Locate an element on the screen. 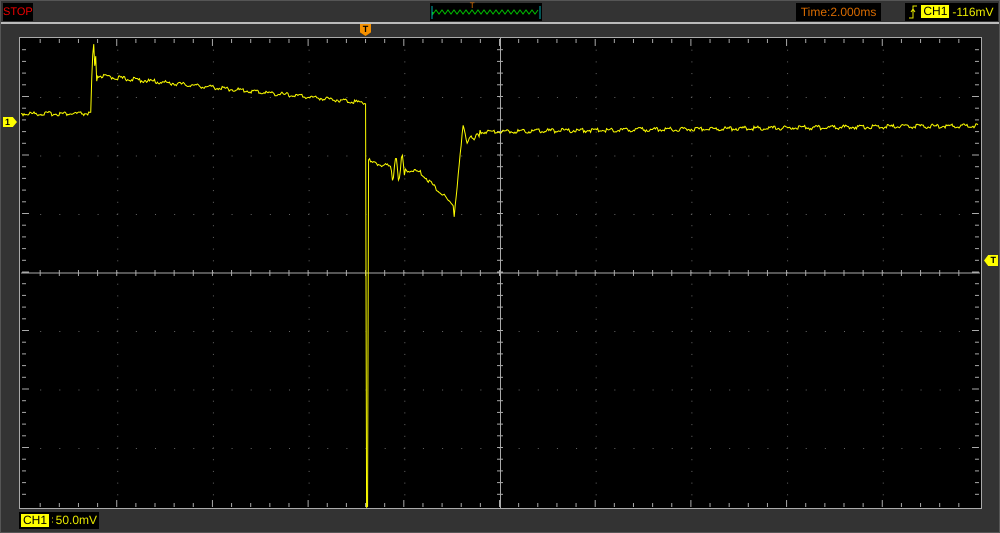 The image size is (1000, 533). trigger-channel-label: CH1 is located at coordinates (935, 11).